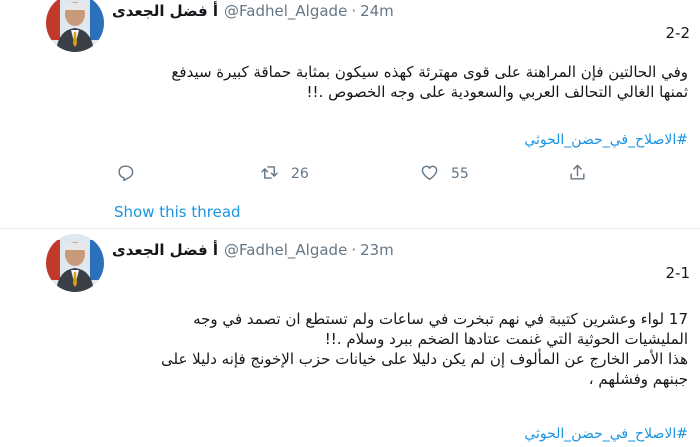  Describe the element at coordinates (444, 174) in the screenshot. I see `like-button: 55` at that location.